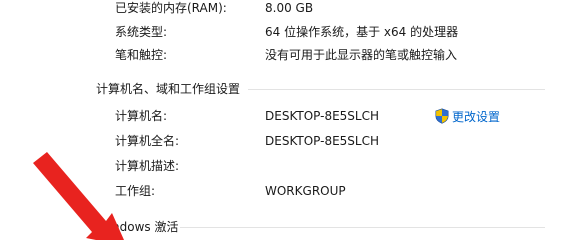 This screenshot has height=240, width=565. I want to click on full-computer-name-value: DESKTOP-8E5SLCH, so click(322, 141).